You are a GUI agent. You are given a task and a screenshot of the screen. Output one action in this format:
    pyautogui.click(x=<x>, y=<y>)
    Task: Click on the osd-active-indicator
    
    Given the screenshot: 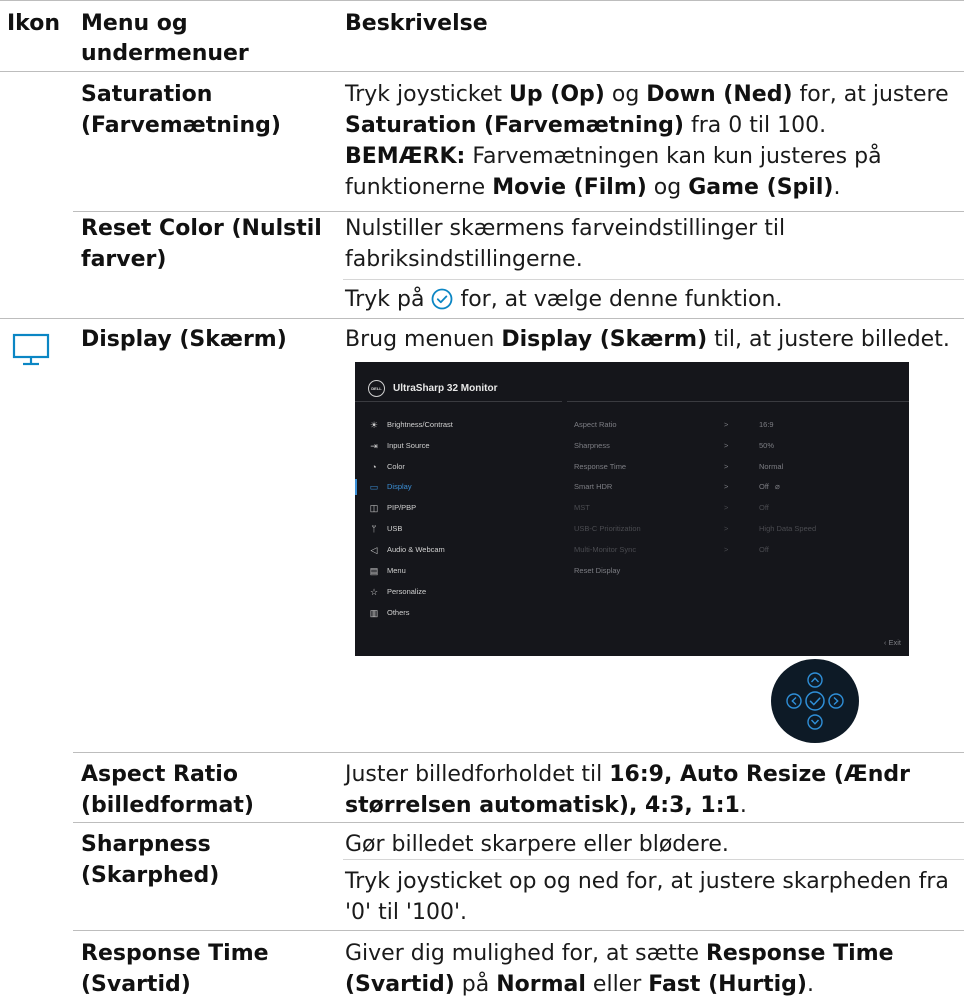 What is the action you would take?
    pyautogui.click(x=356, y=487)
    